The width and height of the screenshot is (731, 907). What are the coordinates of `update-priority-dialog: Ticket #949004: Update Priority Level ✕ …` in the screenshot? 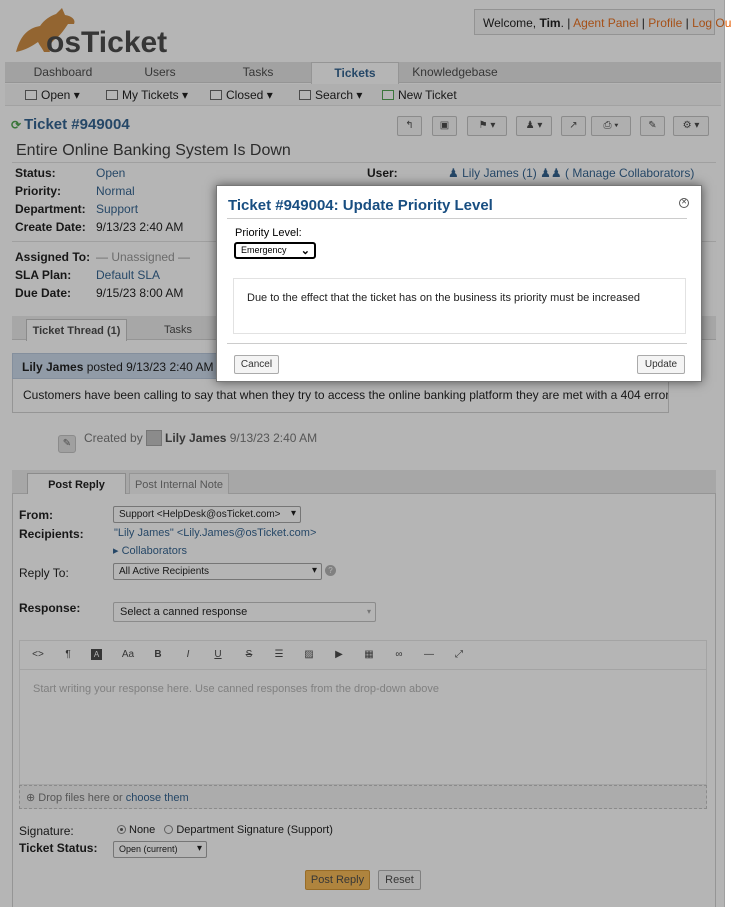 It's located at (459, 283).